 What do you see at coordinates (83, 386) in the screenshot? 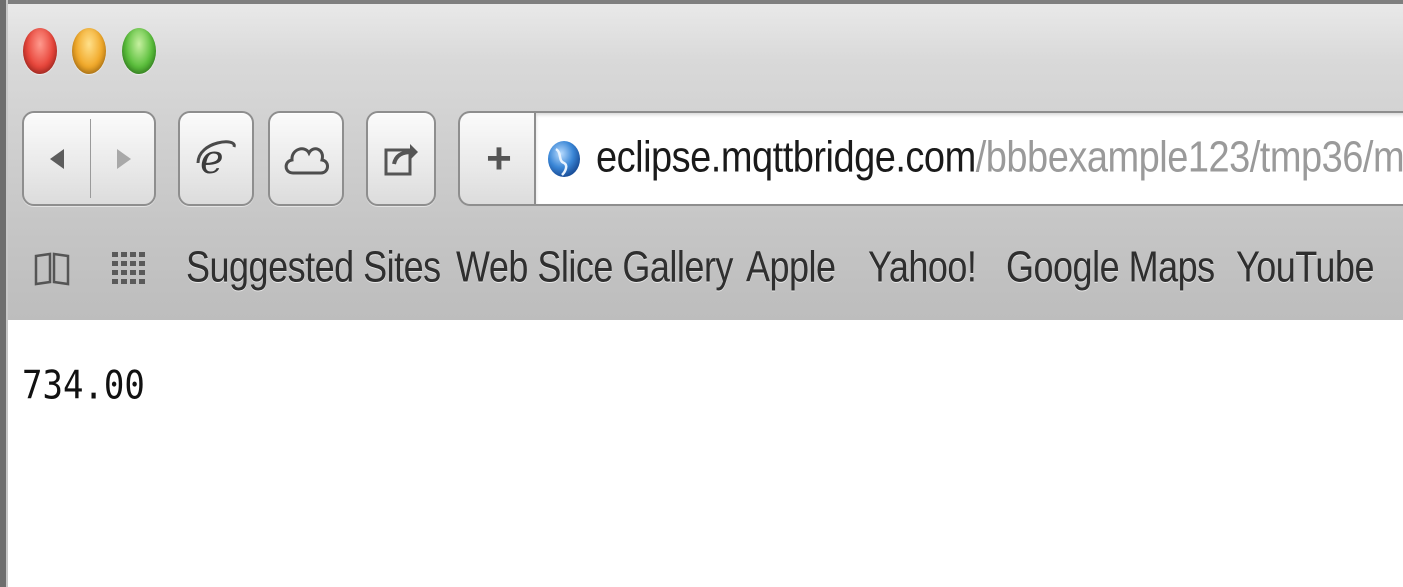
I see `sensor-value: 734.00` at bounding box center [83, 386].